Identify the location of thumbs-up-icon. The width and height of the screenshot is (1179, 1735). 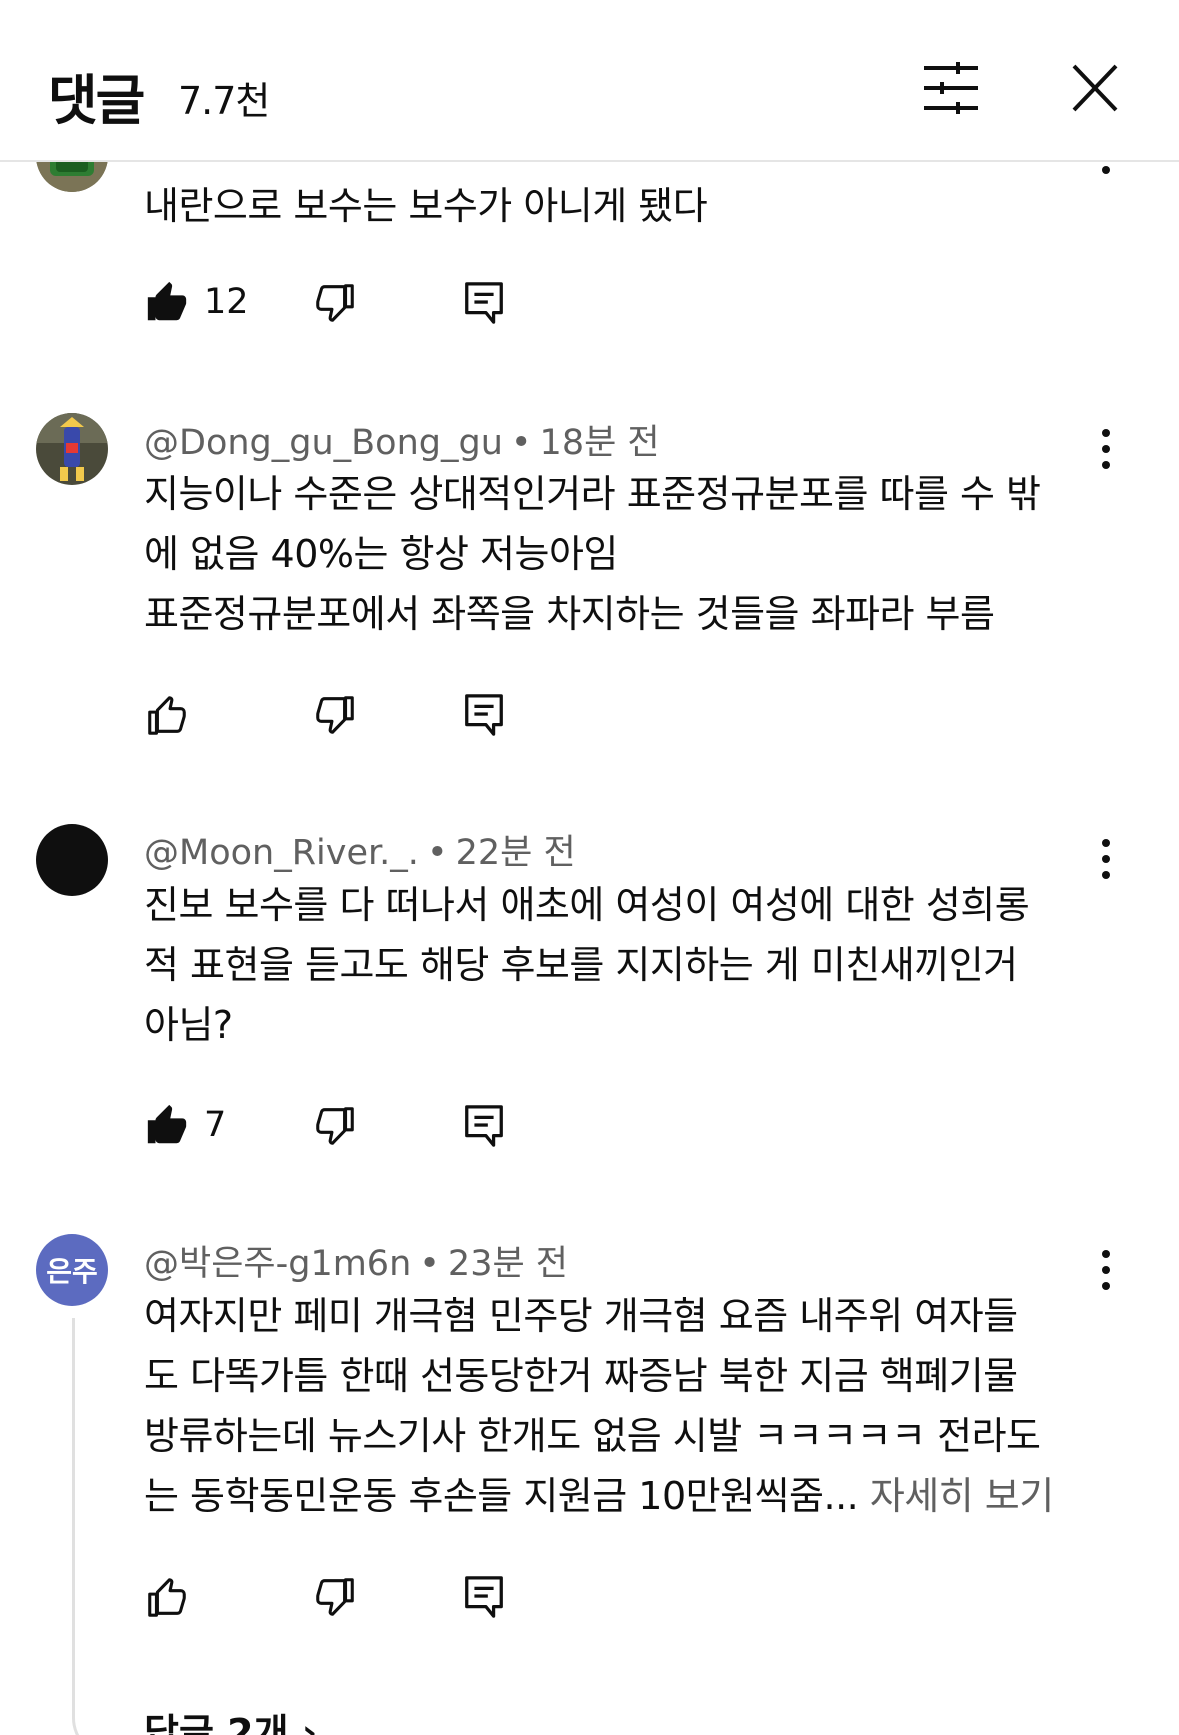
(167, 1597).